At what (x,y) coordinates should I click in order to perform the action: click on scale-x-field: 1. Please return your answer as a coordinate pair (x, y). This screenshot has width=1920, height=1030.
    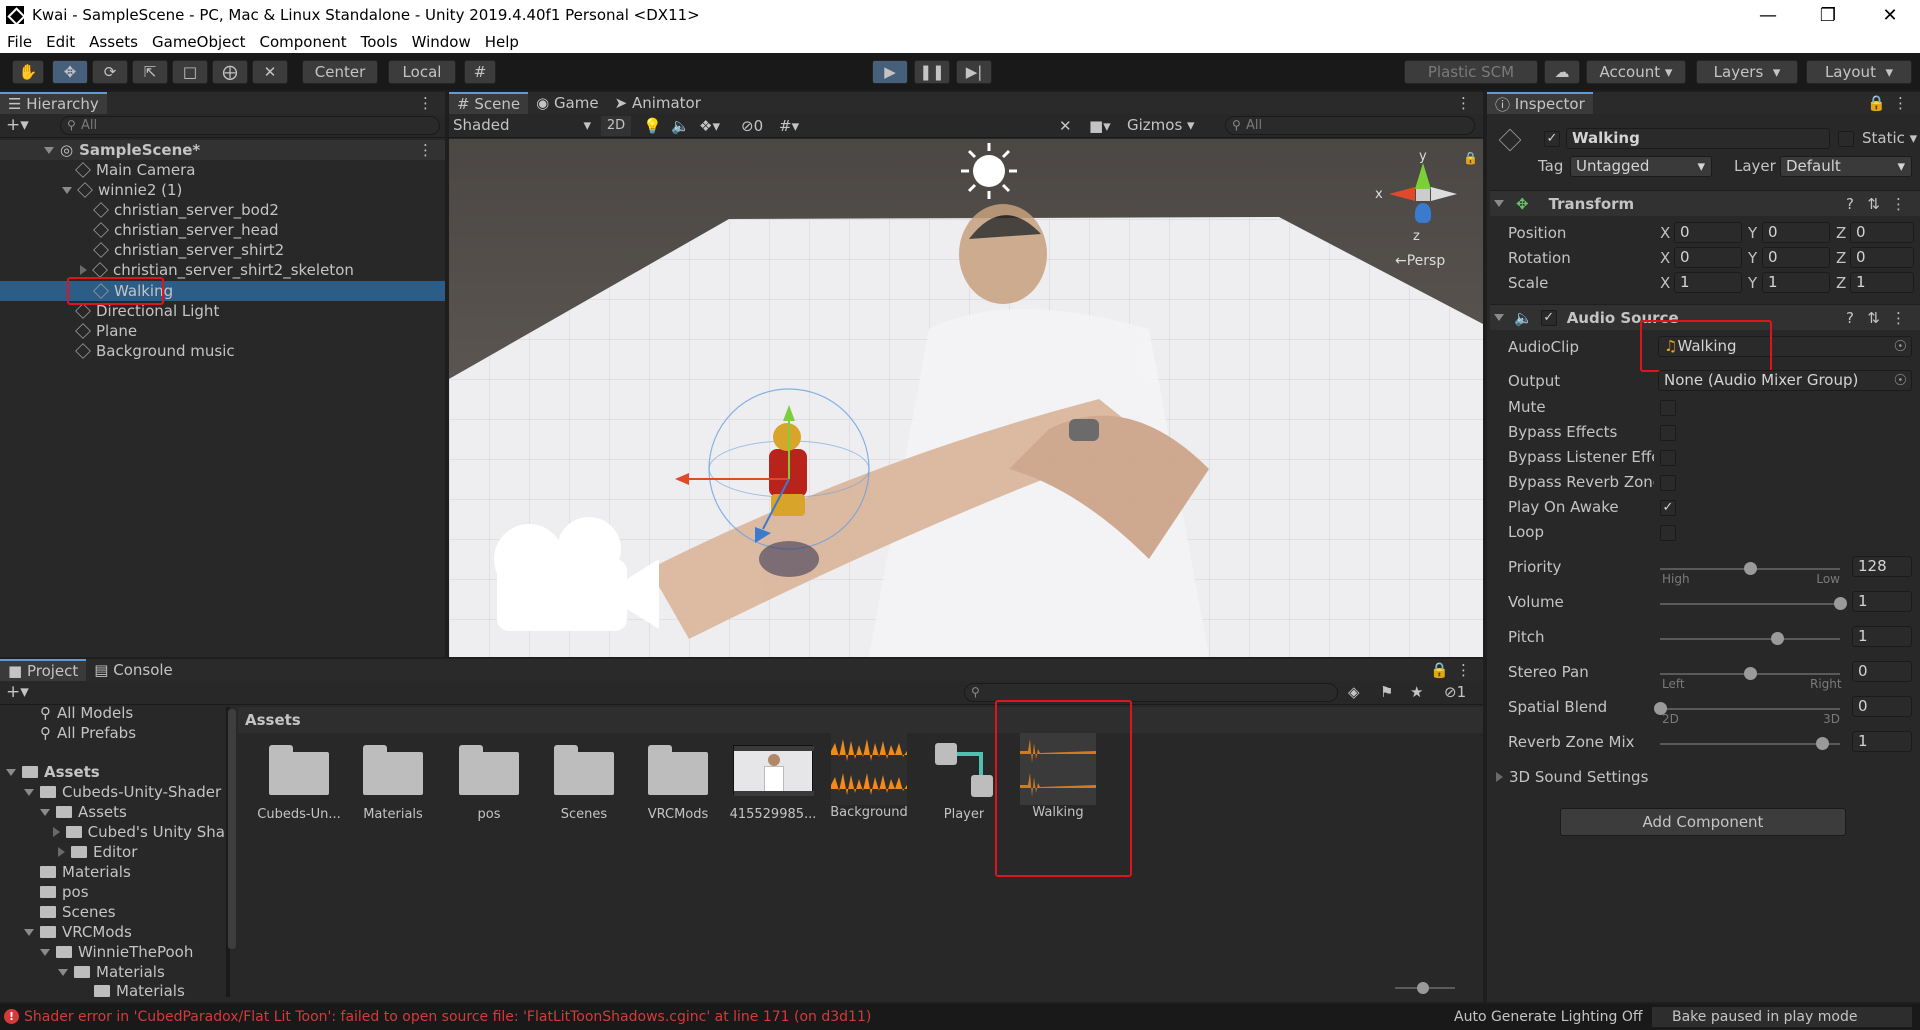
    Looking at the image, I should click on (1708, 282).